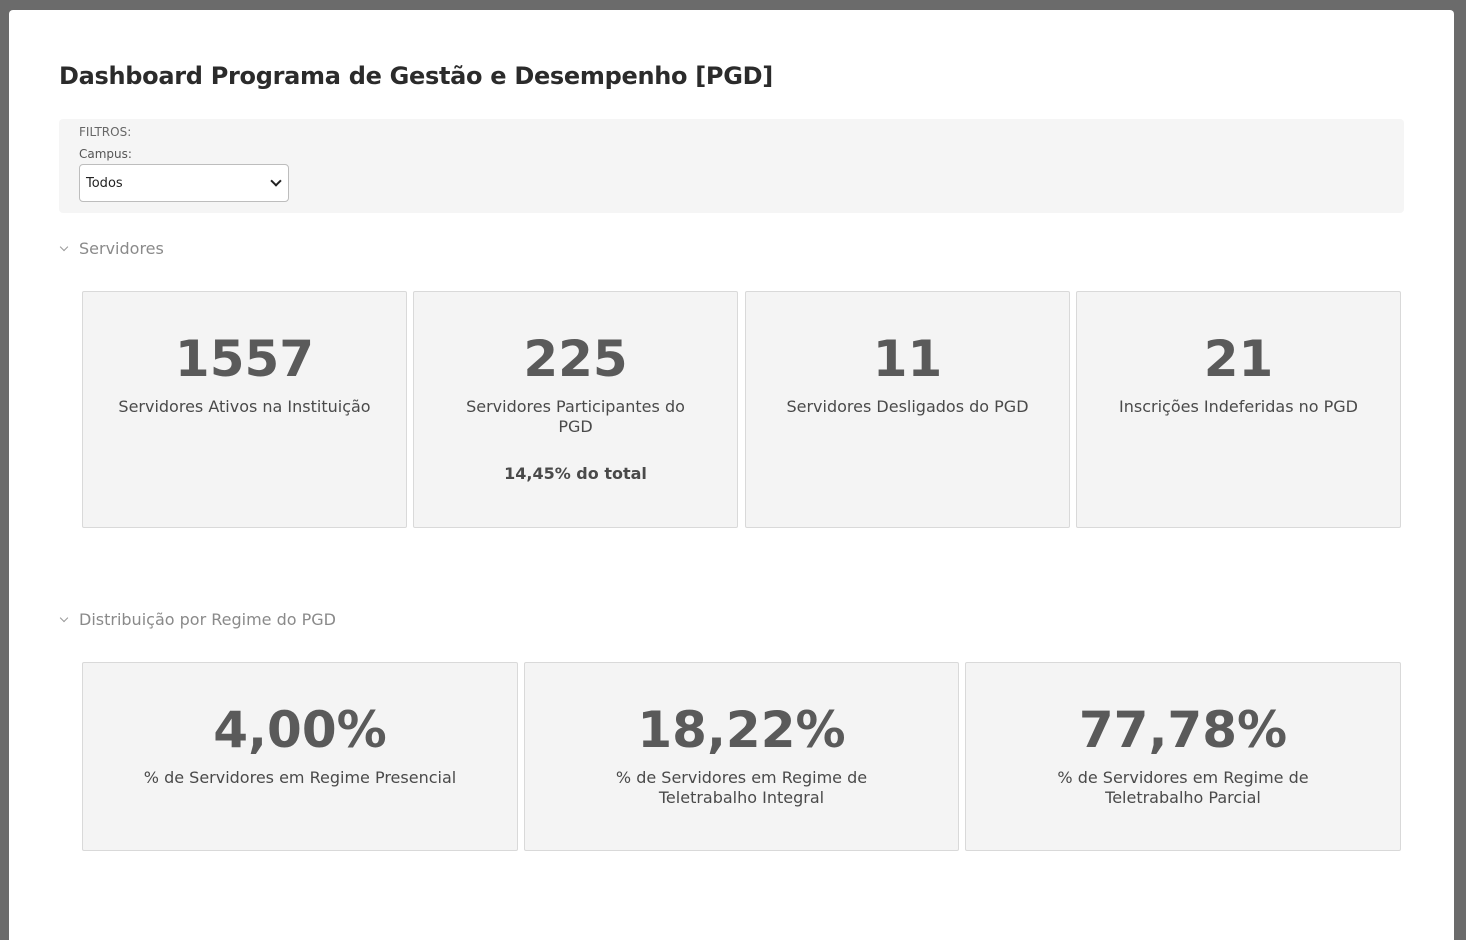  I want to click on stat-label: % de Servidores em Regime Presencial, so click(300, 777).